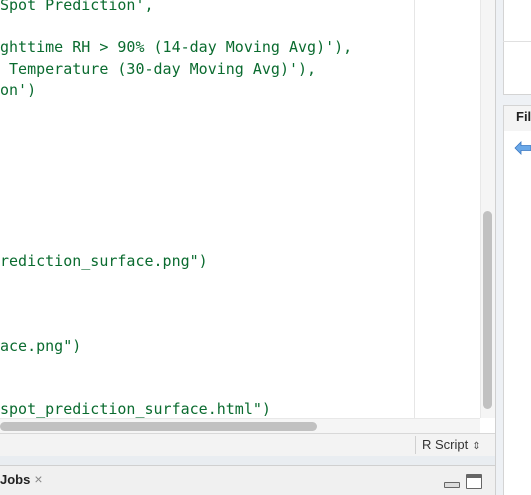  I want to click on editor-status-bar, so click(247, 444).